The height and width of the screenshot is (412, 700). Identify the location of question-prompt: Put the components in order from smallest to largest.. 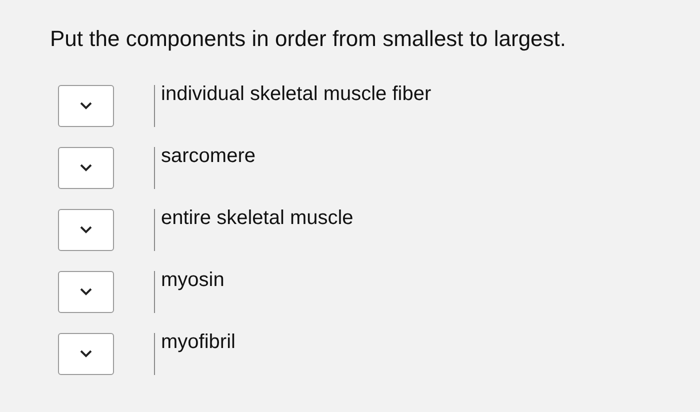
(308, 39).